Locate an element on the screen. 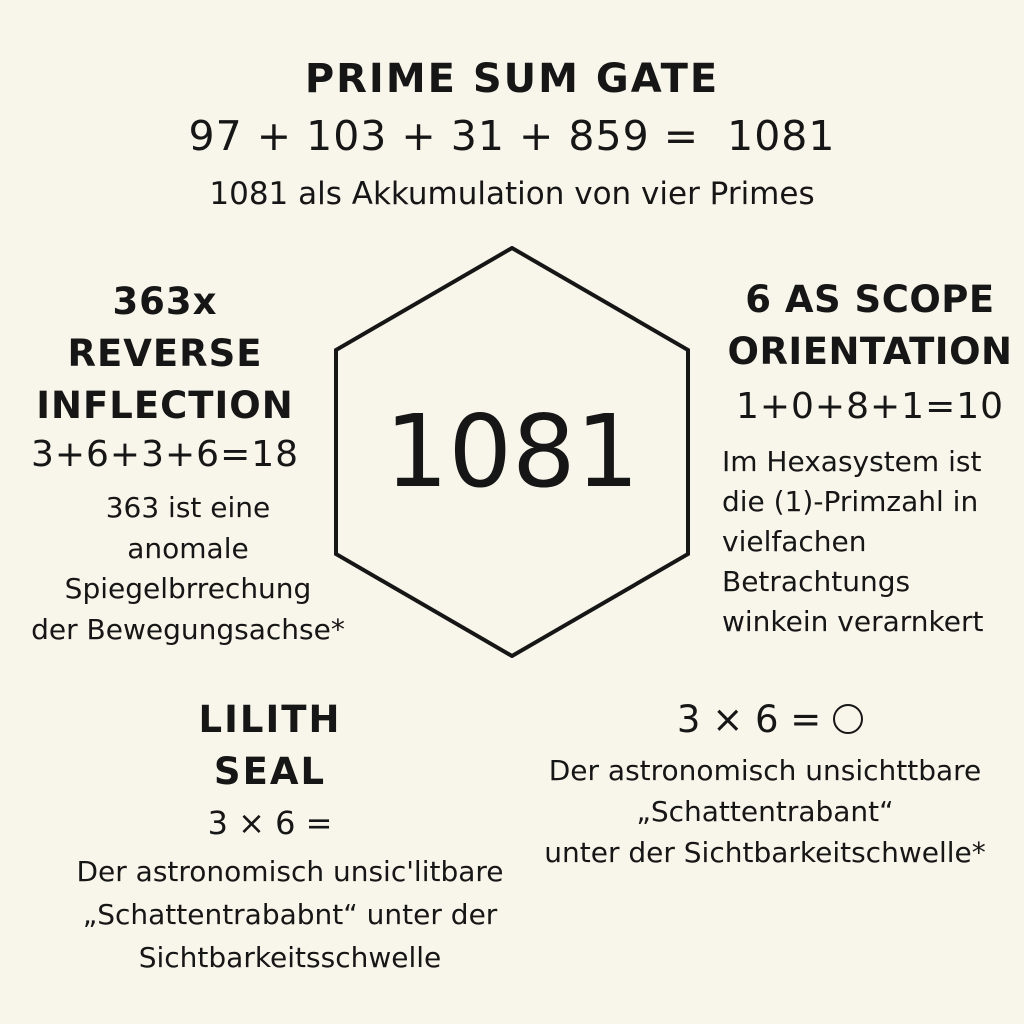 The width and height of the screenshot is (1024, 1024). text-line: Der astronomisch unsichttbare is located at coordinates (765, 770).